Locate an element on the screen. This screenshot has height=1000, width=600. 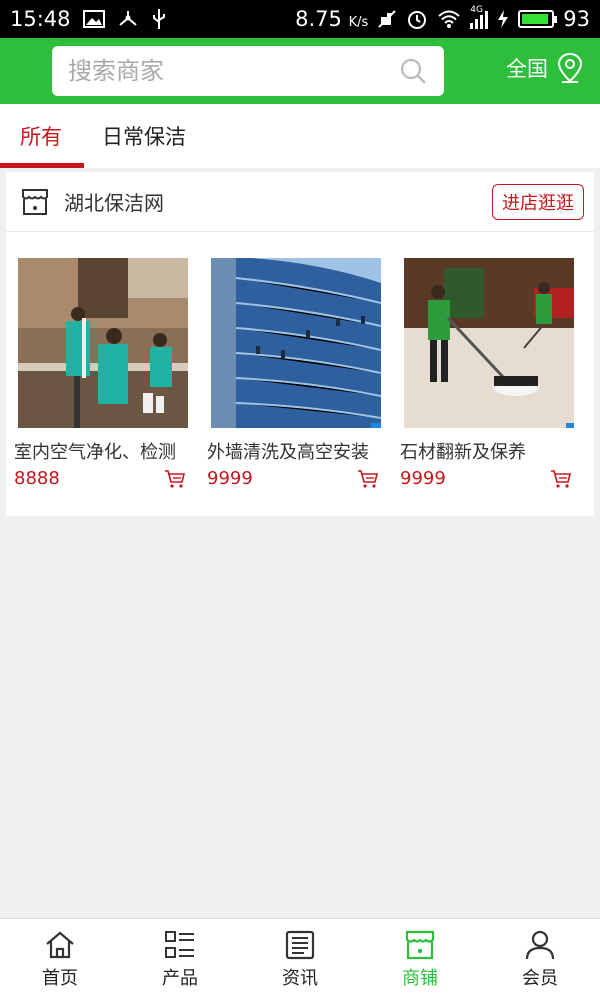
signal-icon: 4G is located at coordinates (479, 17).